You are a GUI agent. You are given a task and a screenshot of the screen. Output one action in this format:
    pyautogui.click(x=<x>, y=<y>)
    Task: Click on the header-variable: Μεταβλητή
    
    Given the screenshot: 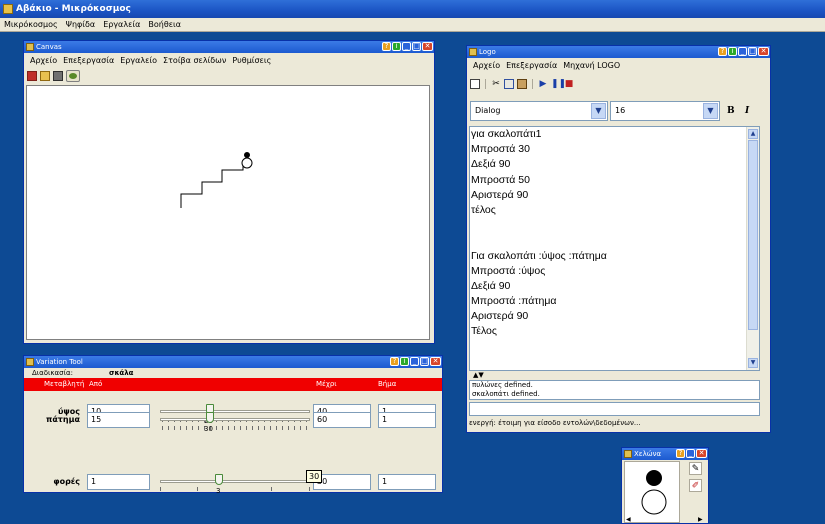 What is the action you would take?
    pyautogui.click(x=64, y=384)
    